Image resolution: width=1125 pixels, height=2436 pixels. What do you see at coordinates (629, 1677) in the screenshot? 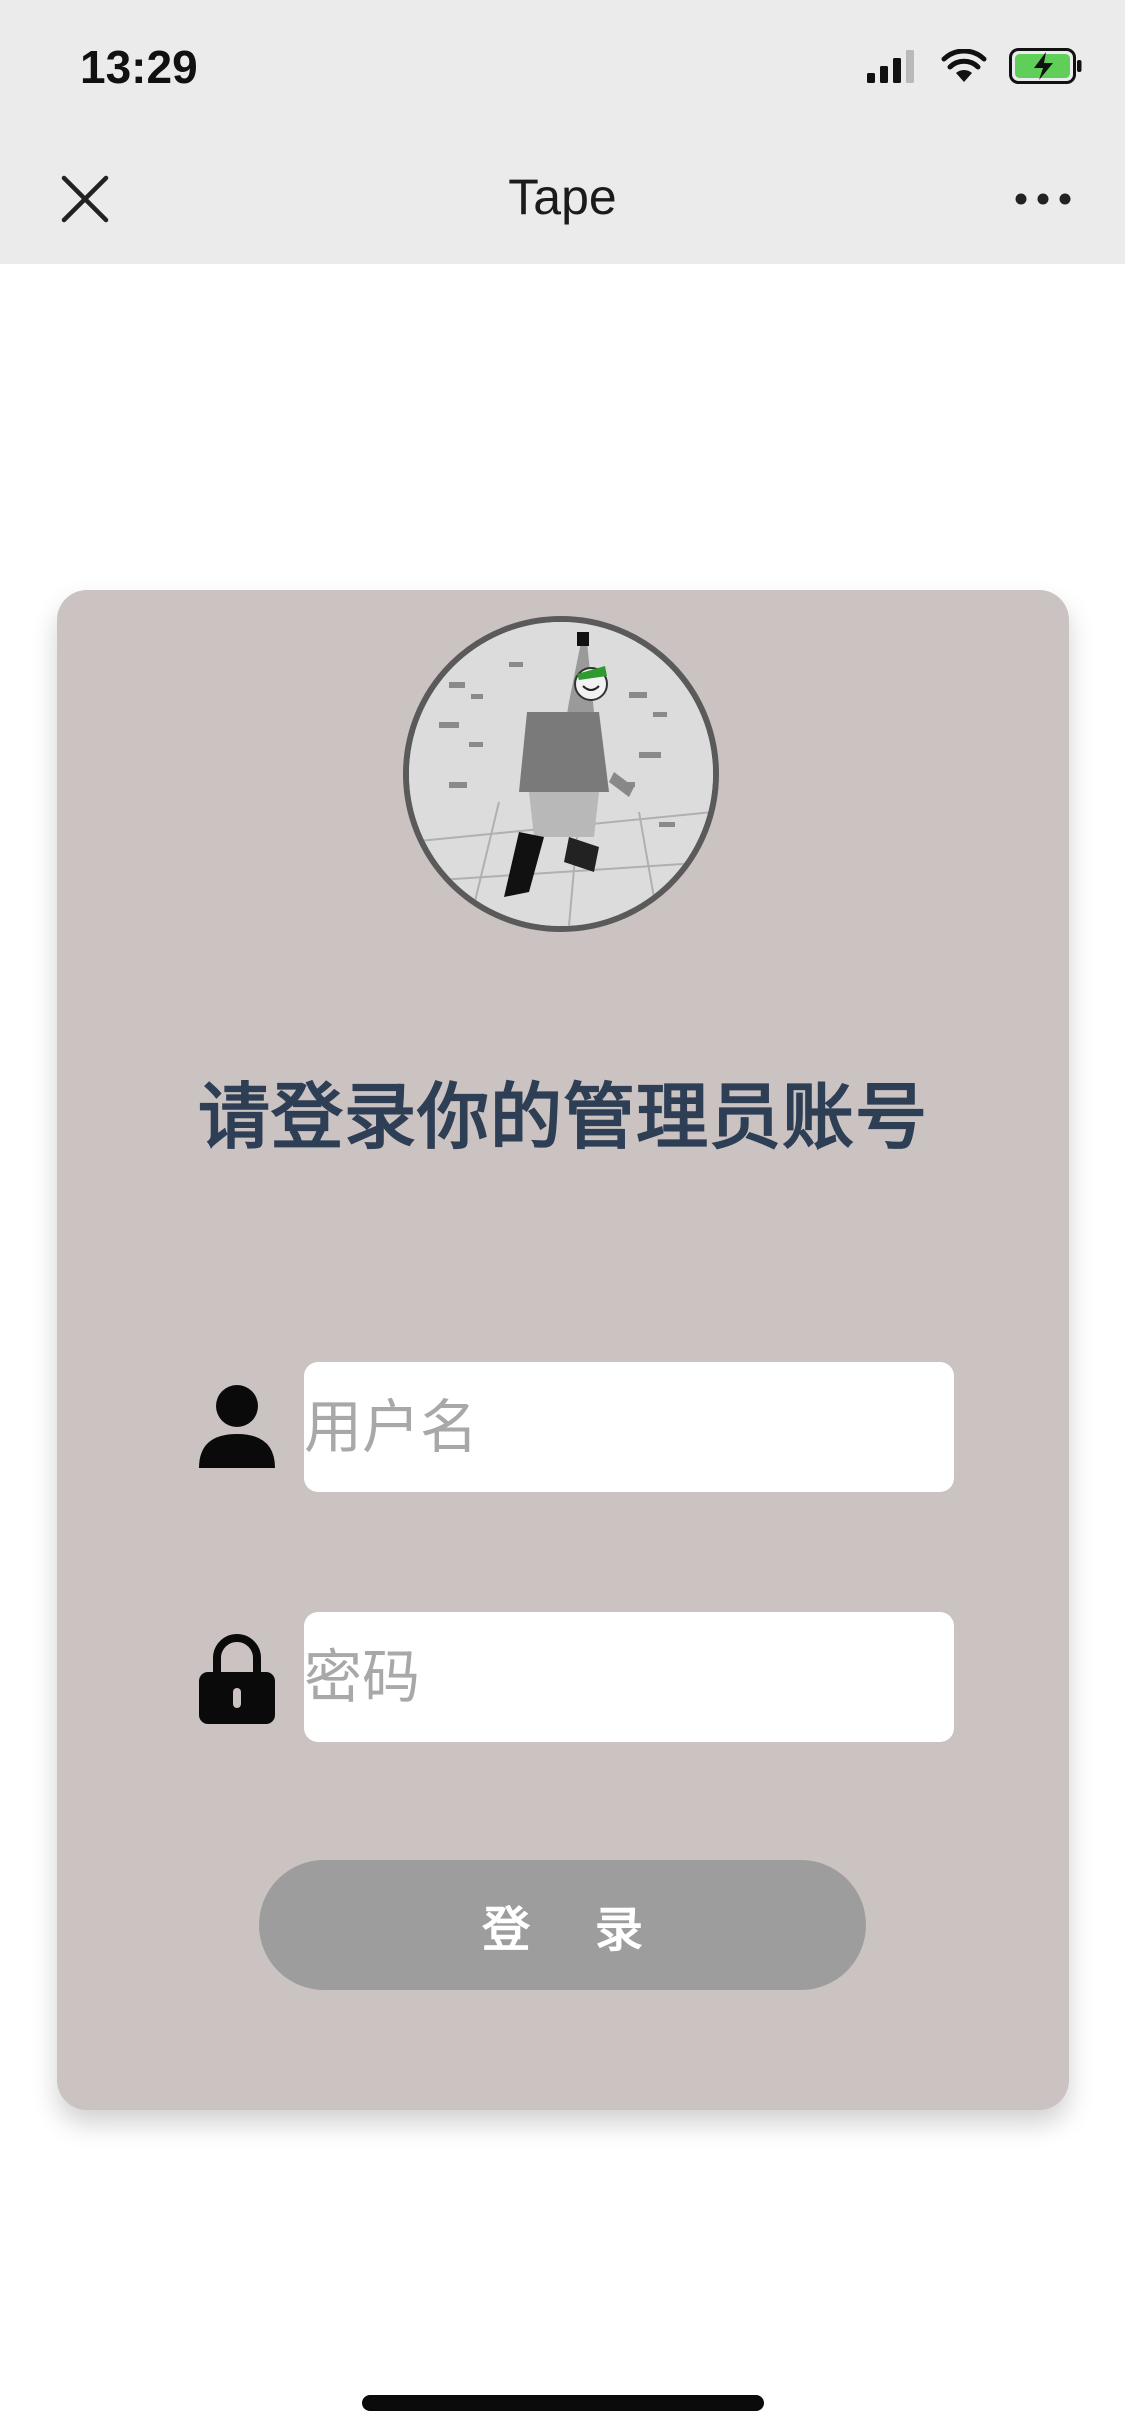
I see `password-input` at bounding box center [629, 1677].